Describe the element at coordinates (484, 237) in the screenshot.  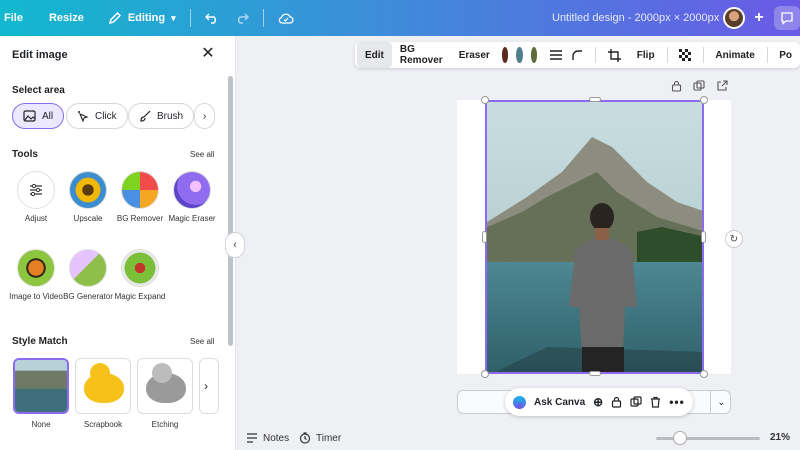
I see `resize-handle-left` at that location.